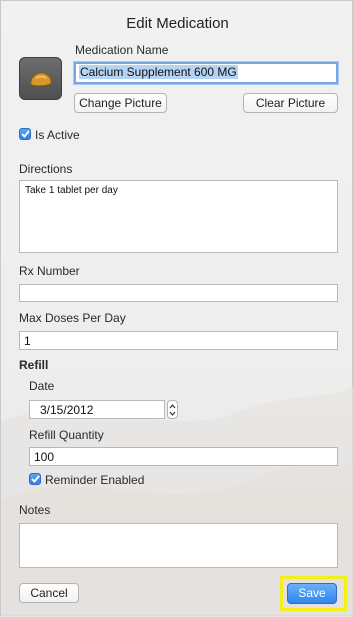 The image size is (353, 617). What do you see at coordinates (42, 386) in the screenshot?
I see `refill-date-label: Date` at bounding box center [42, 386].